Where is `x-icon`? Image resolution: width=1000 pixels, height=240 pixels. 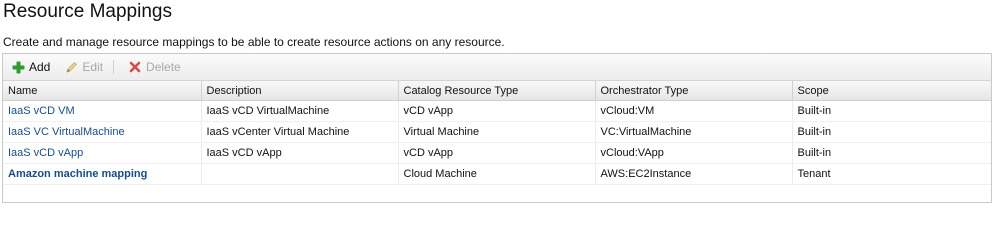
x-icon is located at coordinates (135, 67).